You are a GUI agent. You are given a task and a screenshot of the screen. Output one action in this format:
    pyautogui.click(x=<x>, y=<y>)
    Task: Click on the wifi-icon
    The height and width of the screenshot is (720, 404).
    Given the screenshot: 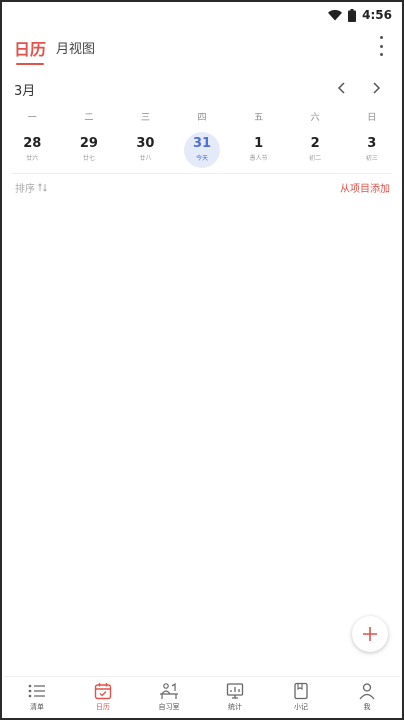 What is the action you would take?
    pyautogui.click(x=335, y=14)
    